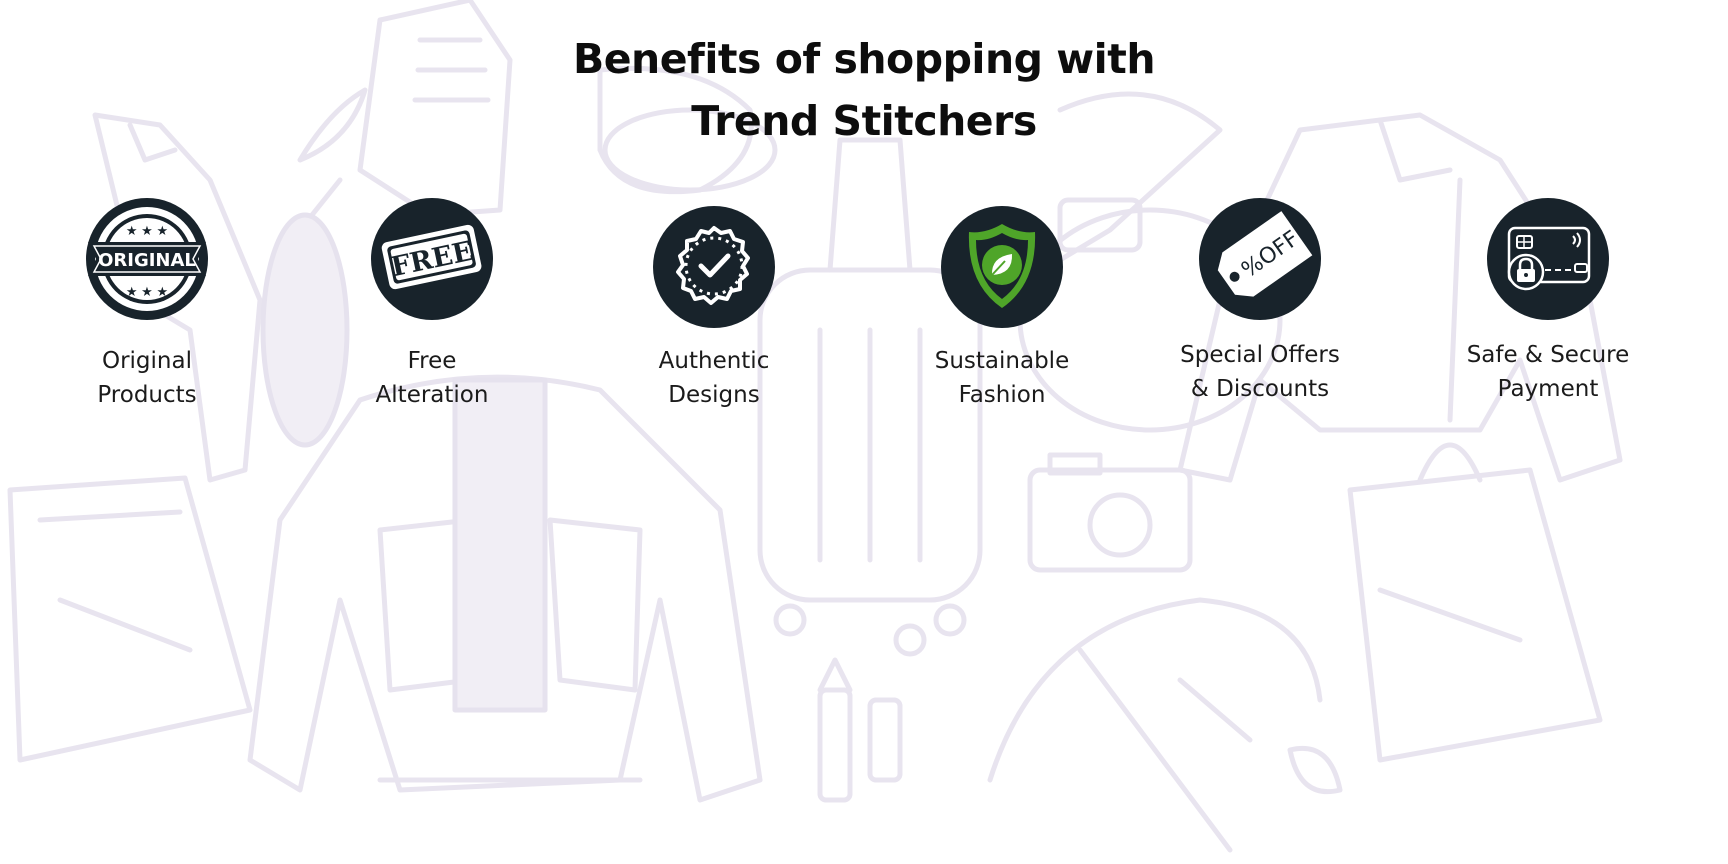 The image size is (1728, 864). What do you see at coordinates (1260, 259) in the screenshot?
I see `price-tag-icon: %OFF` at bounding box center [1260, 259].